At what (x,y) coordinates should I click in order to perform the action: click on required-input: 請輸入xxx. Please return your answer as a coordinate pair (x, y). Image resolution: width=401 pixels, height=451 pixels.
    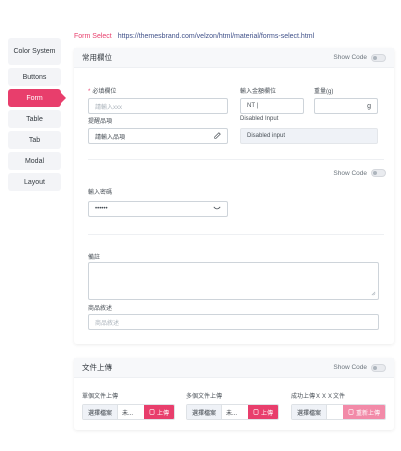
    Looking at the image, I should click on (158, 106).